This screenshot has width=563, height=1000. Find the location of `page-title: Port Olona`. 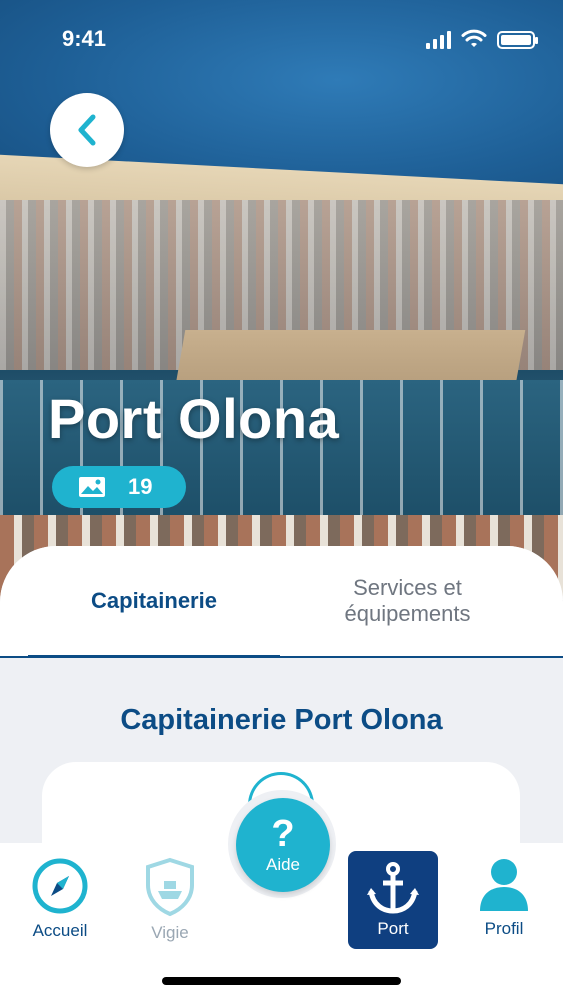

page-title: Port Olona is located at coordinates (194, 418).